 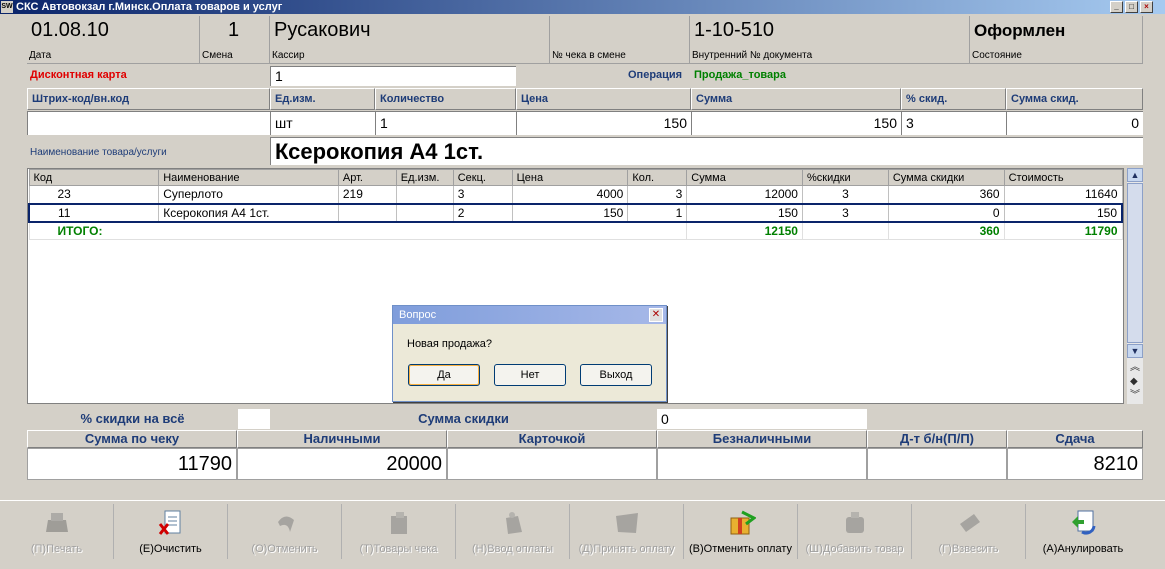 What do you see at coordinates (1135, 175) in the screenshot?
I see `scroll-up-icon: ▲` at bounding box center [1135, 175].